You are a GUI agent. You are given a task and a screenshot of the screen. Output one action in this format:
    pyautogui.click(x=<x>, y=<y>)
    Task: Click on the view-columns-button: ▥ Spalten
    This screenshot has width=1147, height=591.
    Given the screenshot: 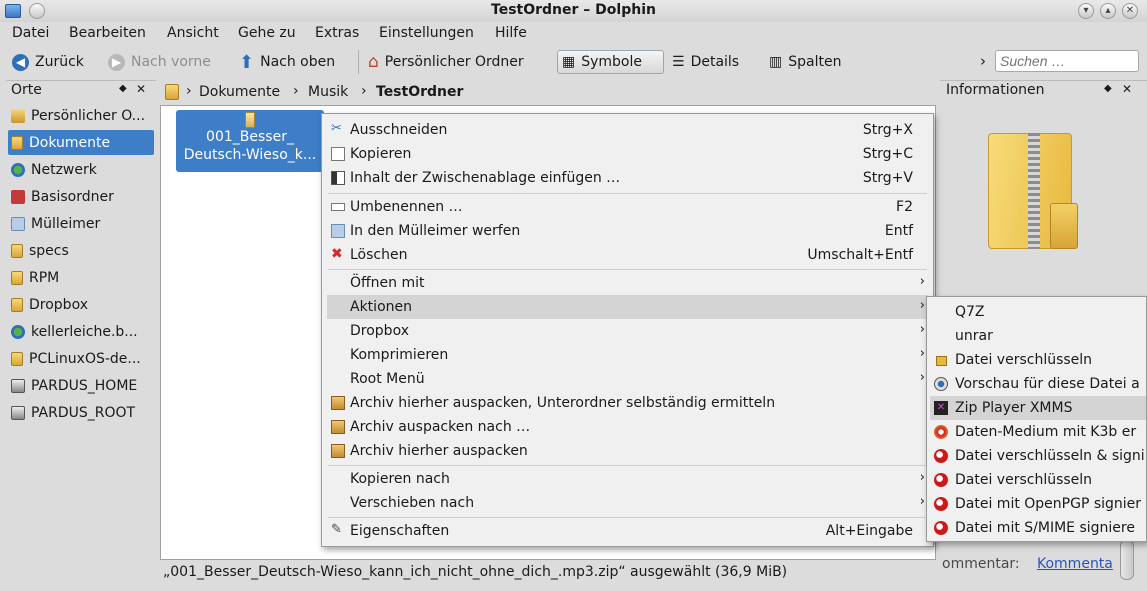 What is the action you would take?
    pyautogui.click(x=805, y=62)
    